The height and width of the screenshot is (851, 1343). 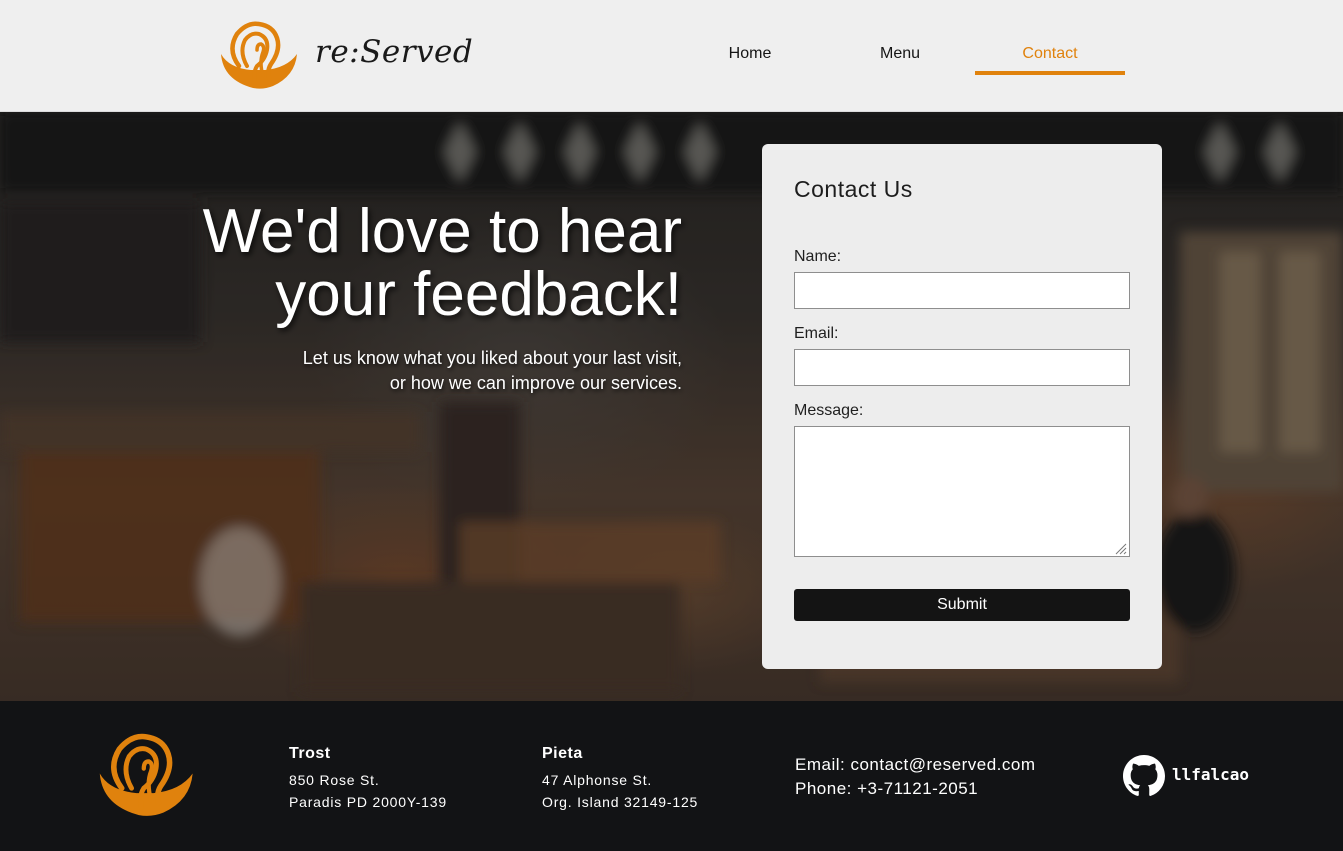 What do you see at coordinates (900, 54) in the screenshot?
I see `nav-menu: Menu` at bounding box center [900, 54].